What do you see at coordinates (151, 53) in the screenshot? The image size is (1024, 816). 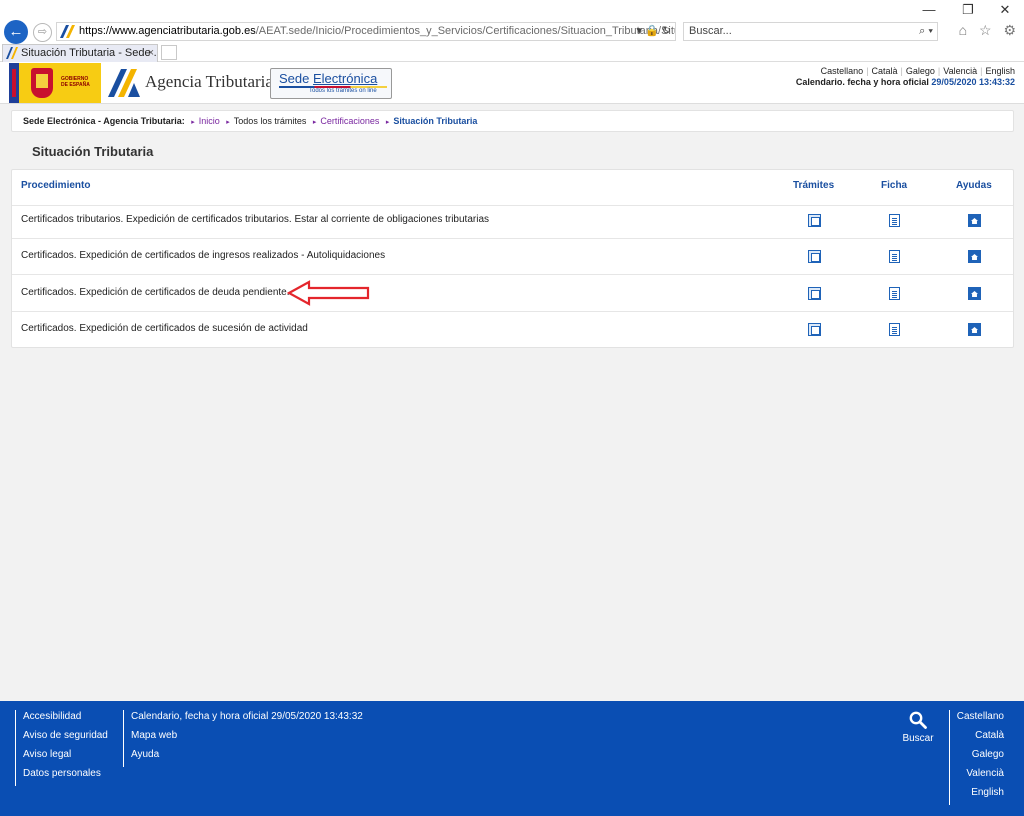 I see `tab-close-icon: ×` at bounding box center [151, 53].